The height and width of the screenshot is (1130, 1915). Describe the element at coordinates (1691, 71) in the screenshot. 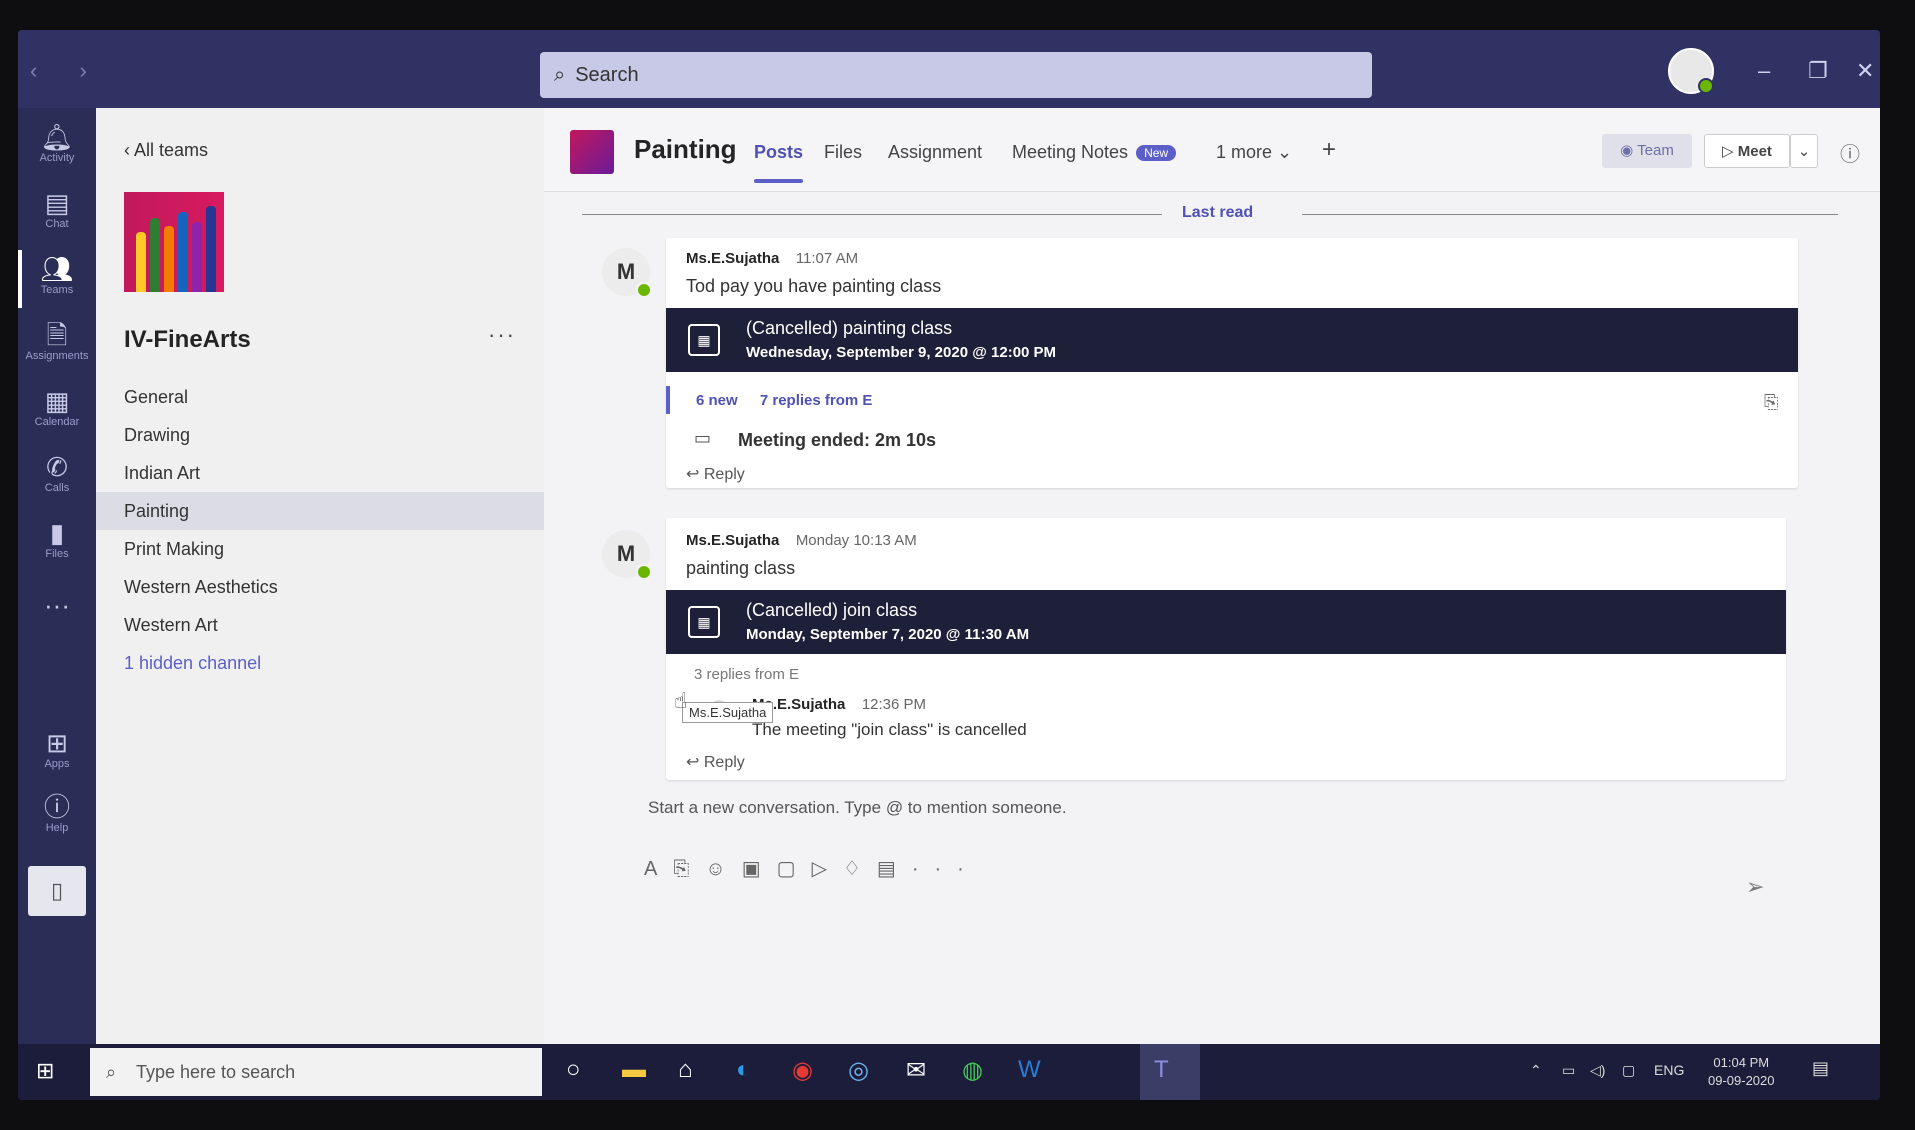

I see `user-avatar` at that location.